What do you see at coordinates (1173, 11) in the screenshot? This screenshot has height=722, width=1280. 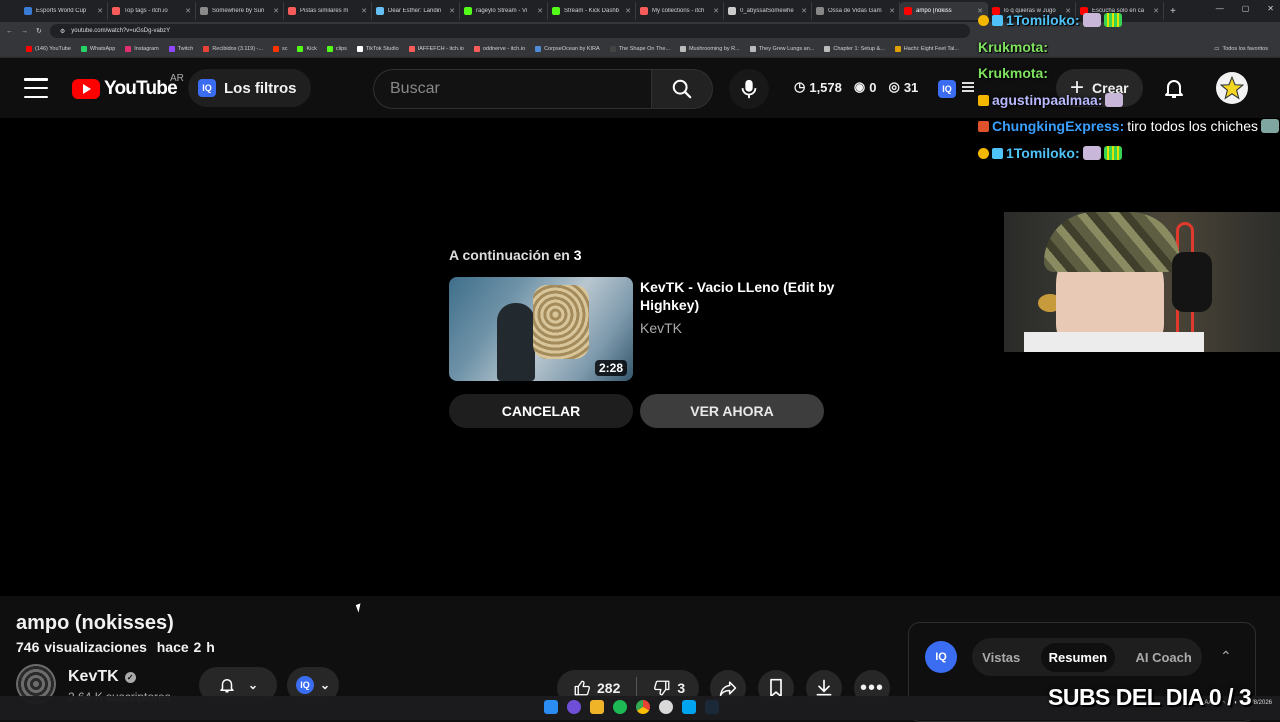 I see `new-tab-button: +` at bounding box center [1173, 11].